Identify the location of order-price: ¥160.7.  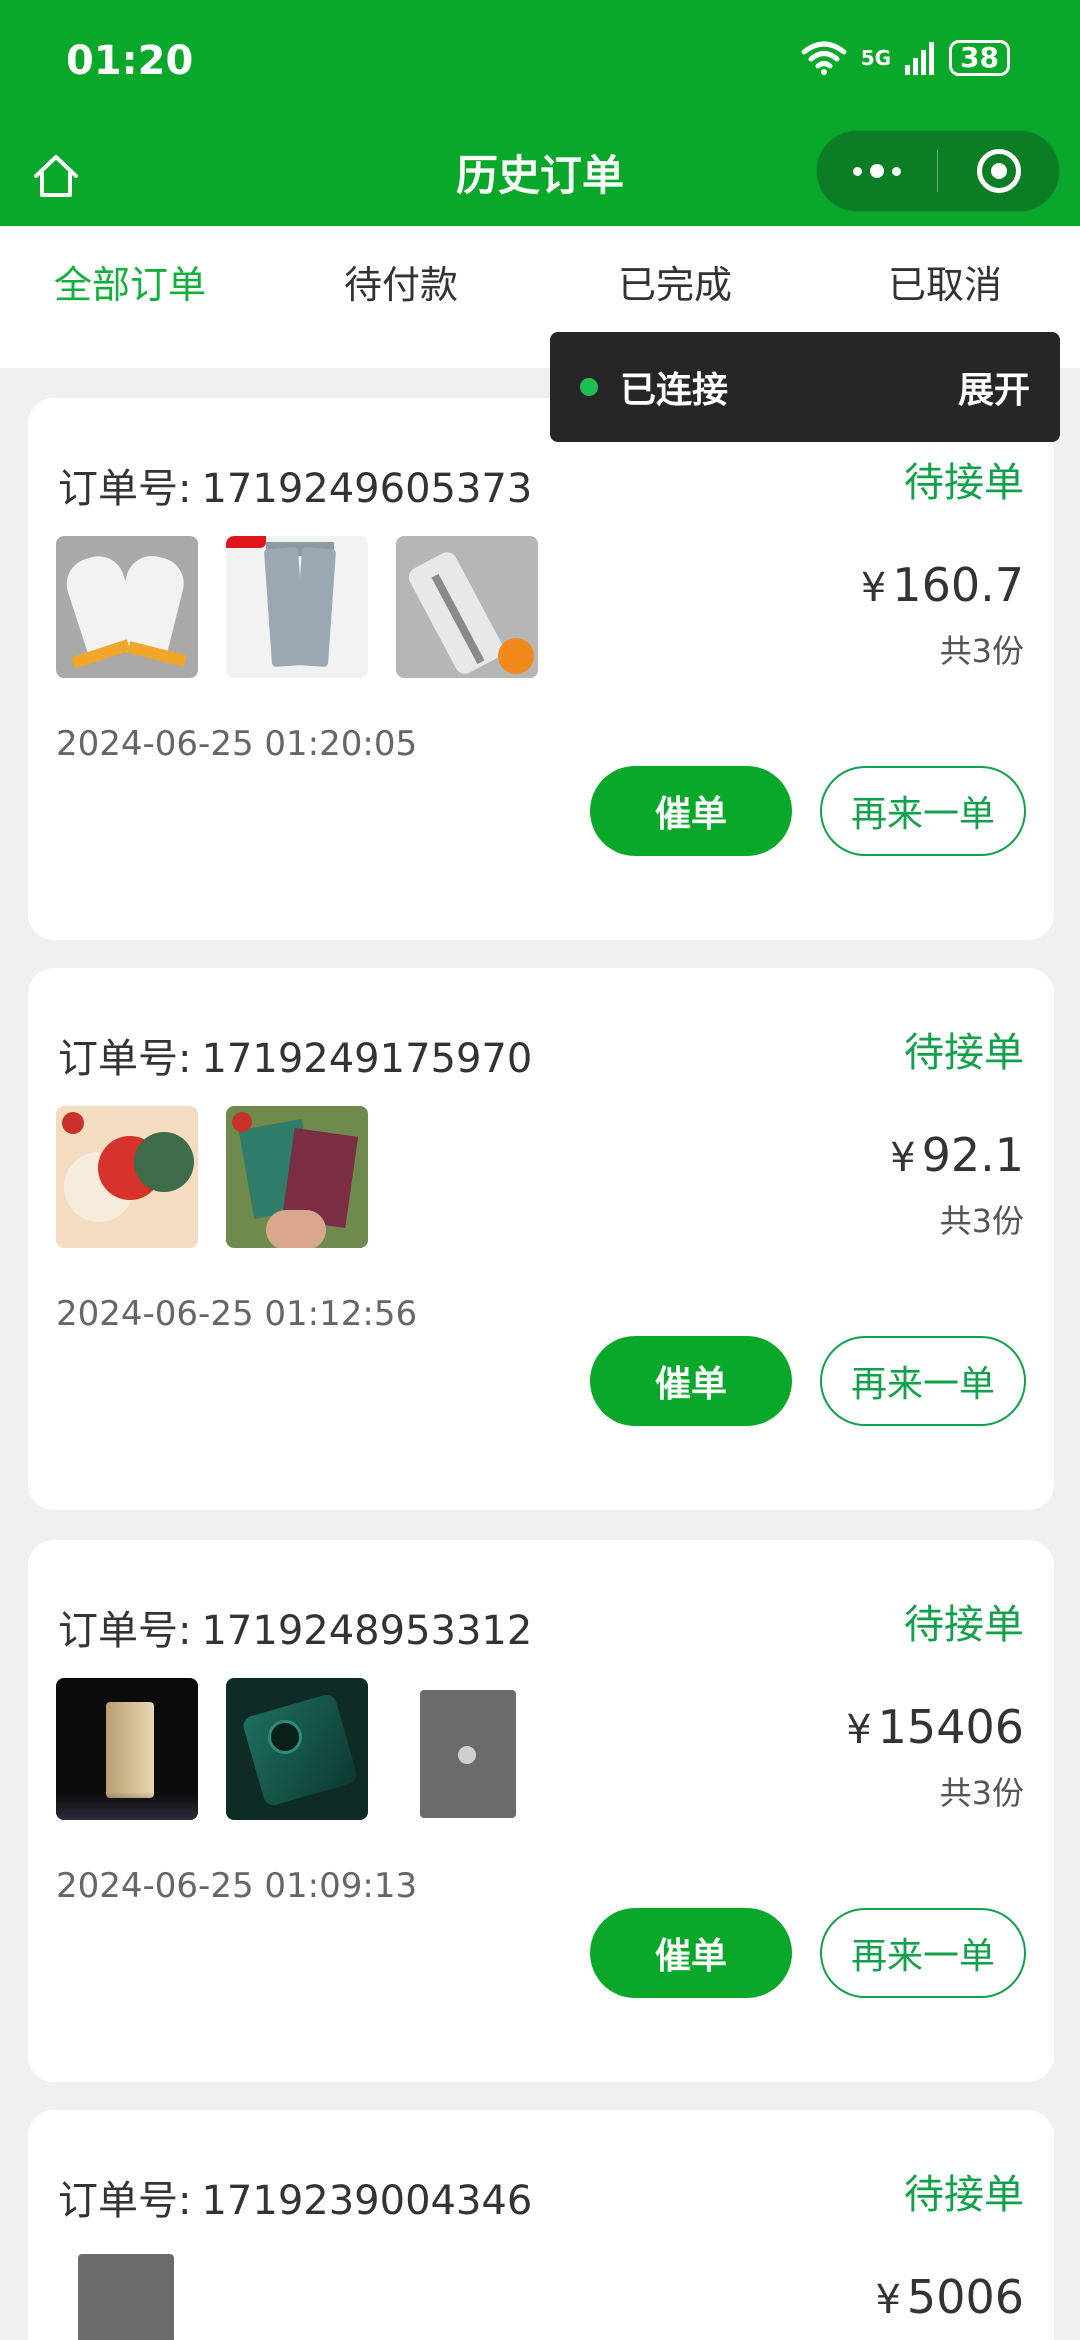
(942, 585).